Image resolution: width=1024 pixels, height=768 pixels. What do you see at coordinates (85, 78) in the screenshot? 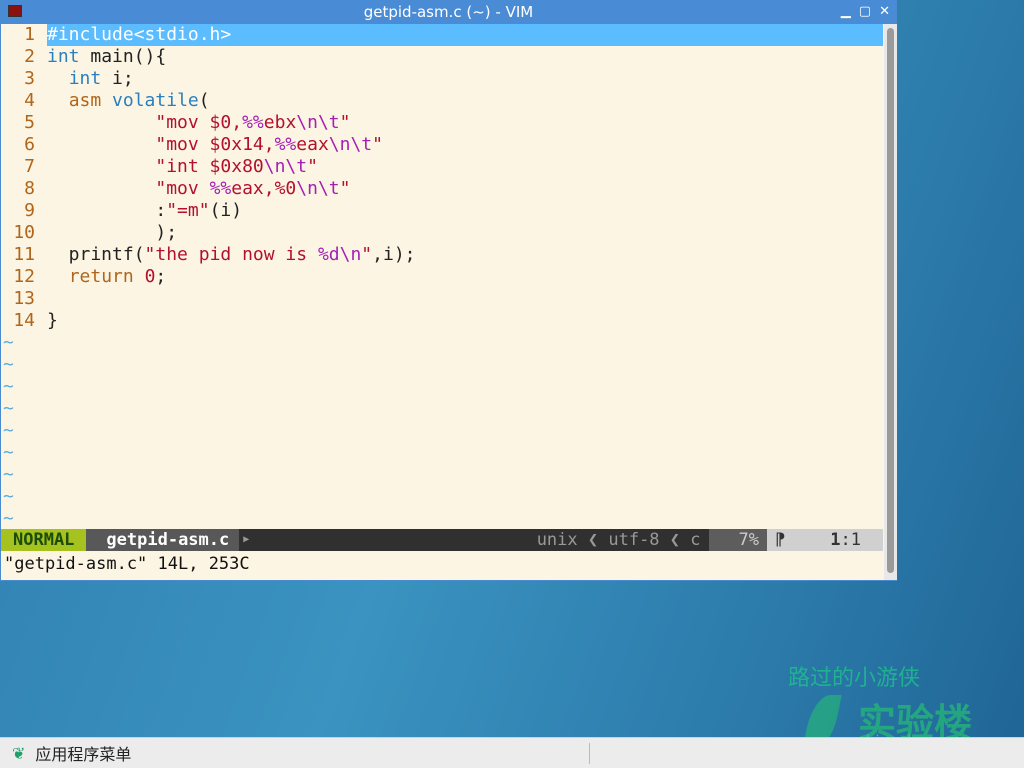
I see `code-token: int` at bounding box center [85, 78].